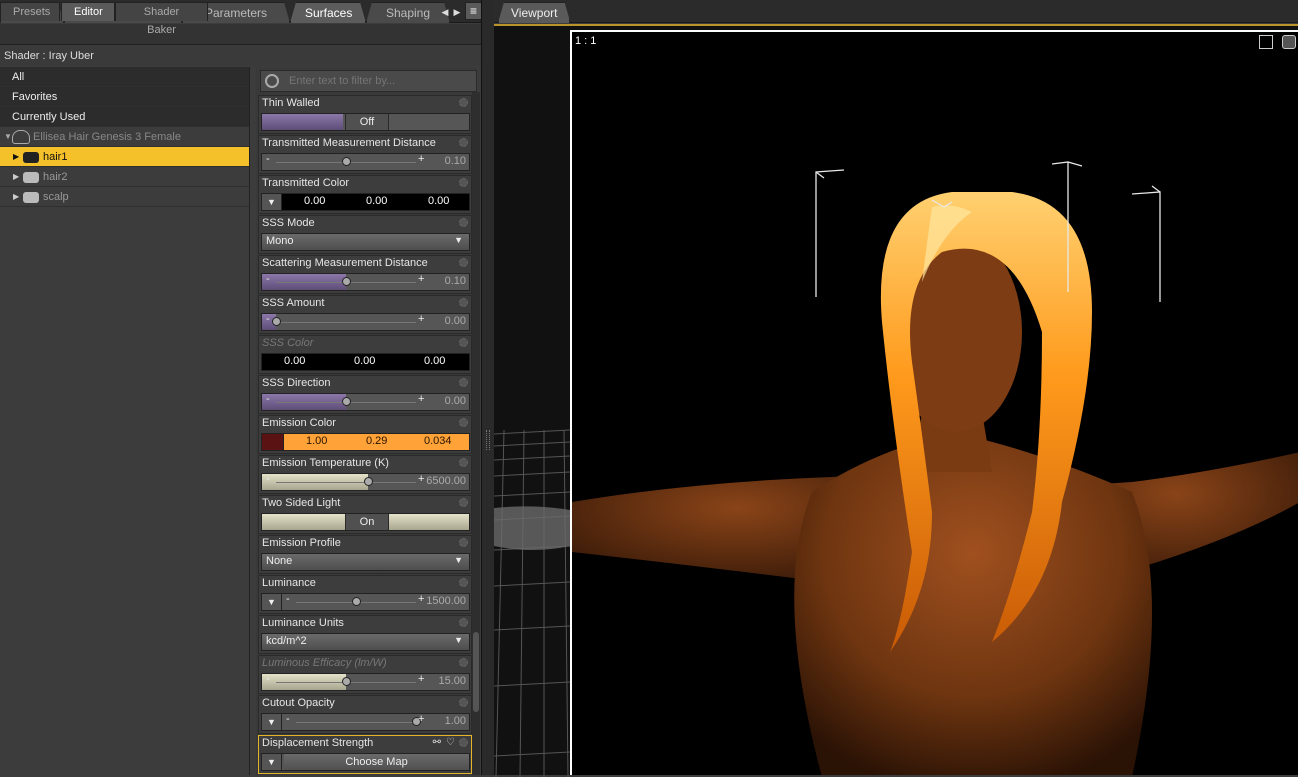 This screenshot has height=777, width=1298. I want to click on toggle-label: Off, so click(367, 122).